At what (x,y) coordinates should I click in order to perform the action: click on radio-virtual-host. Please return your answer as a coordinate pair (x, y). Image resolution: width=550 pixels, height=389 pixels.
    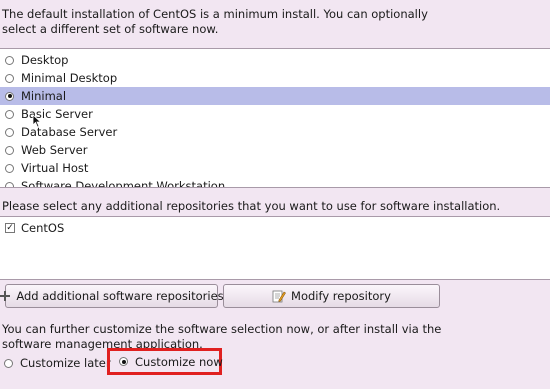
    Looking at the image, I should click on (9, 168).